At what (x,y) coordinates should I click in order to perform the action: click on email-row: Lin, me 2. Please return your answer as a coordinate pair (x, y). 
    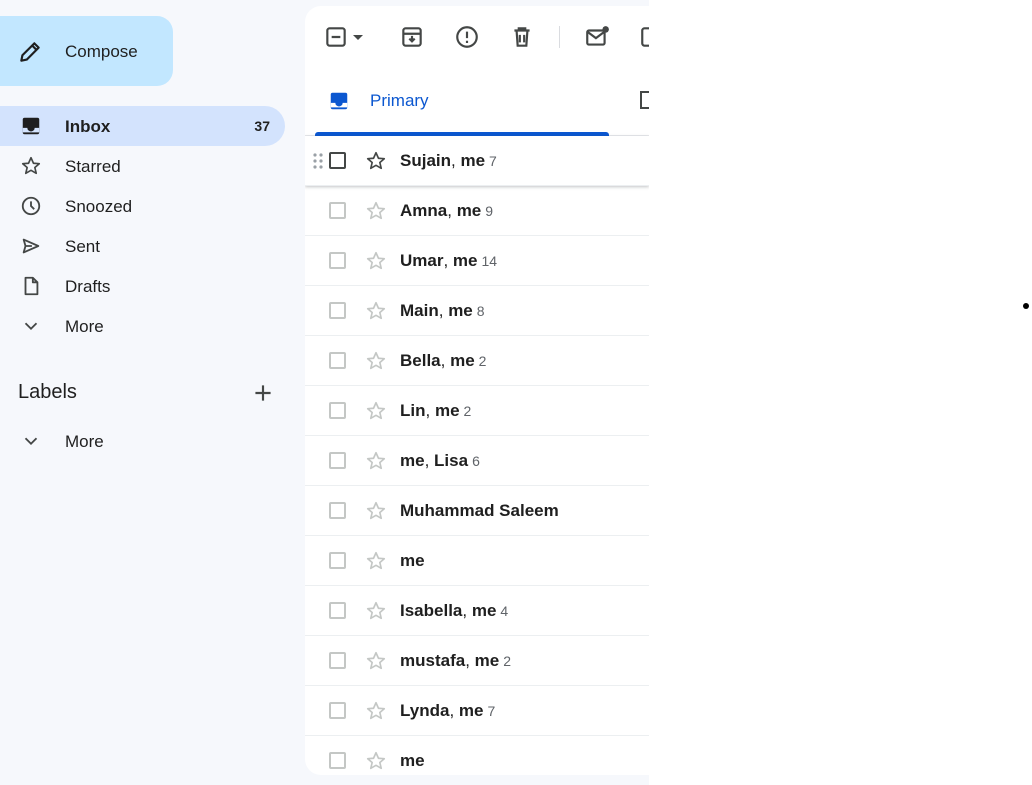
    Looking at the image, I should click on (477, 411).